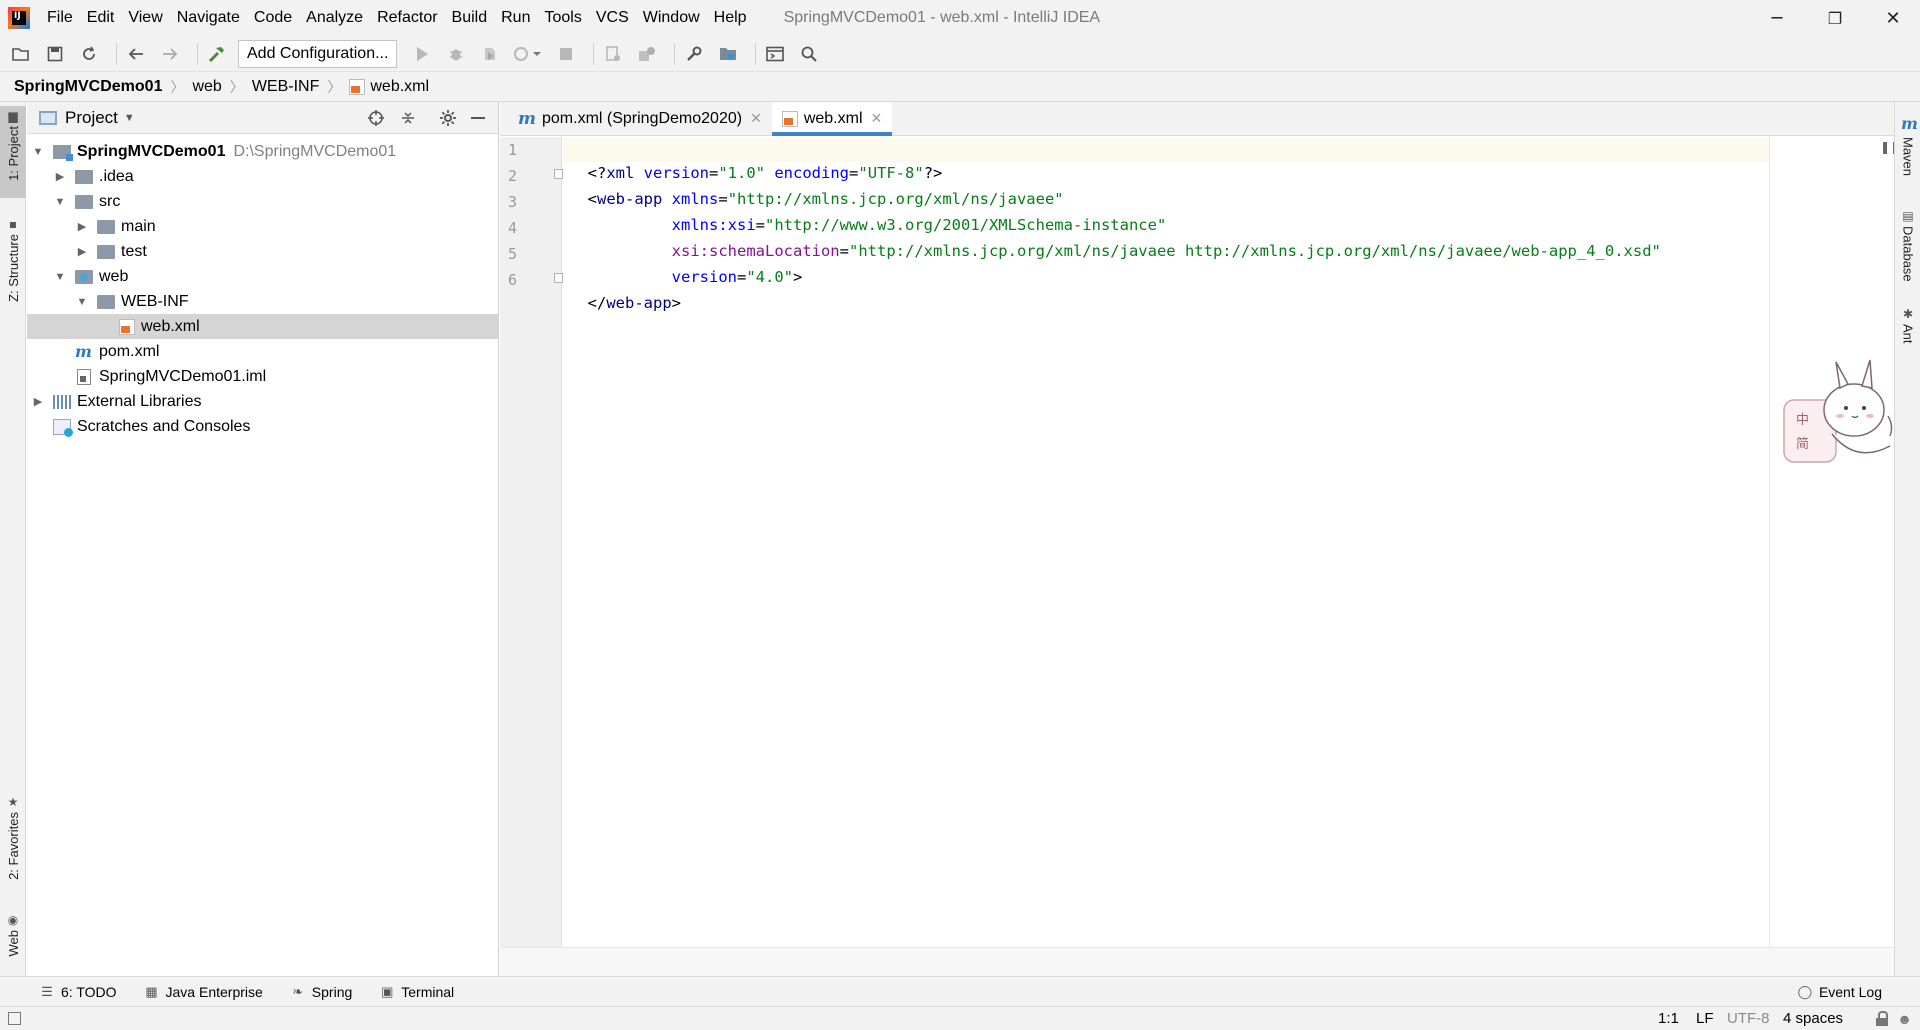 This screenshot has width=1920, height=1030. What do you see at coordinates (286, 87) in the screenshot?
I see `breadcrumb-web-inf: WEB-INF` at bounding box center [286, 87].